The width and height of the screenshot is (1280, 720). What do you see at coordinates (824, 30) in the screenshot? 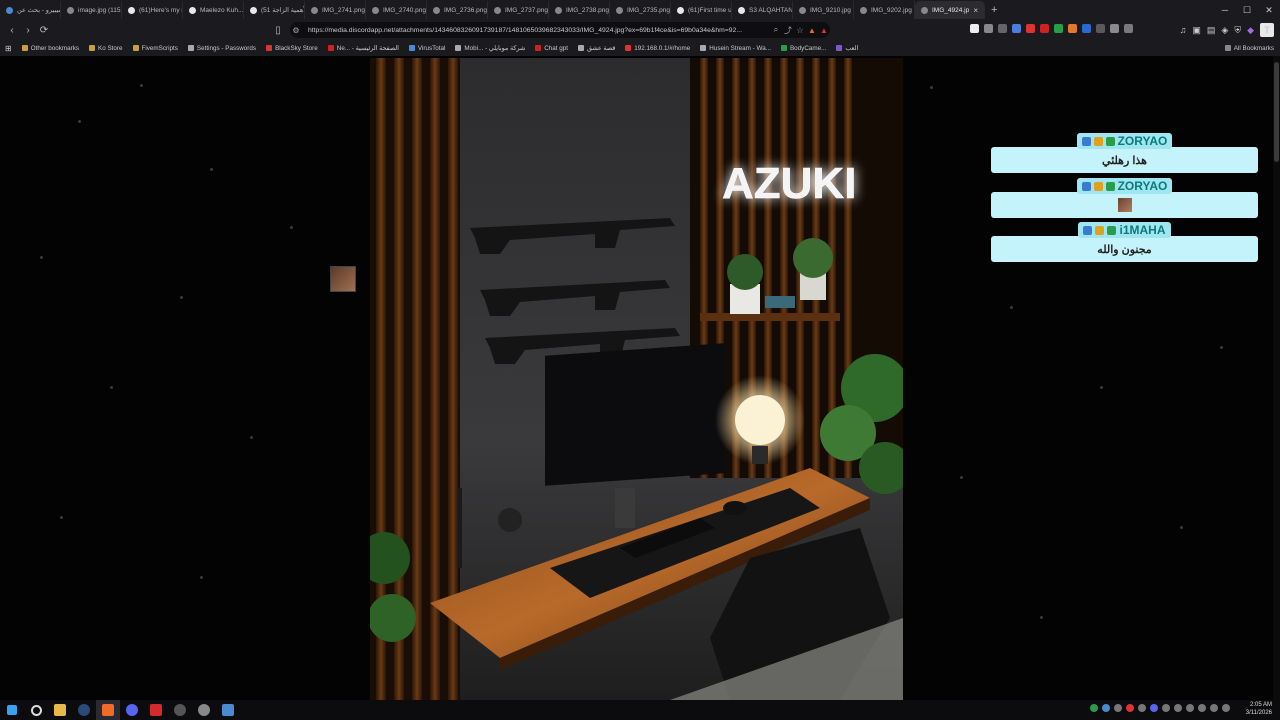
I see `rewards-icon: ▲` at bounding box center [824, 30].